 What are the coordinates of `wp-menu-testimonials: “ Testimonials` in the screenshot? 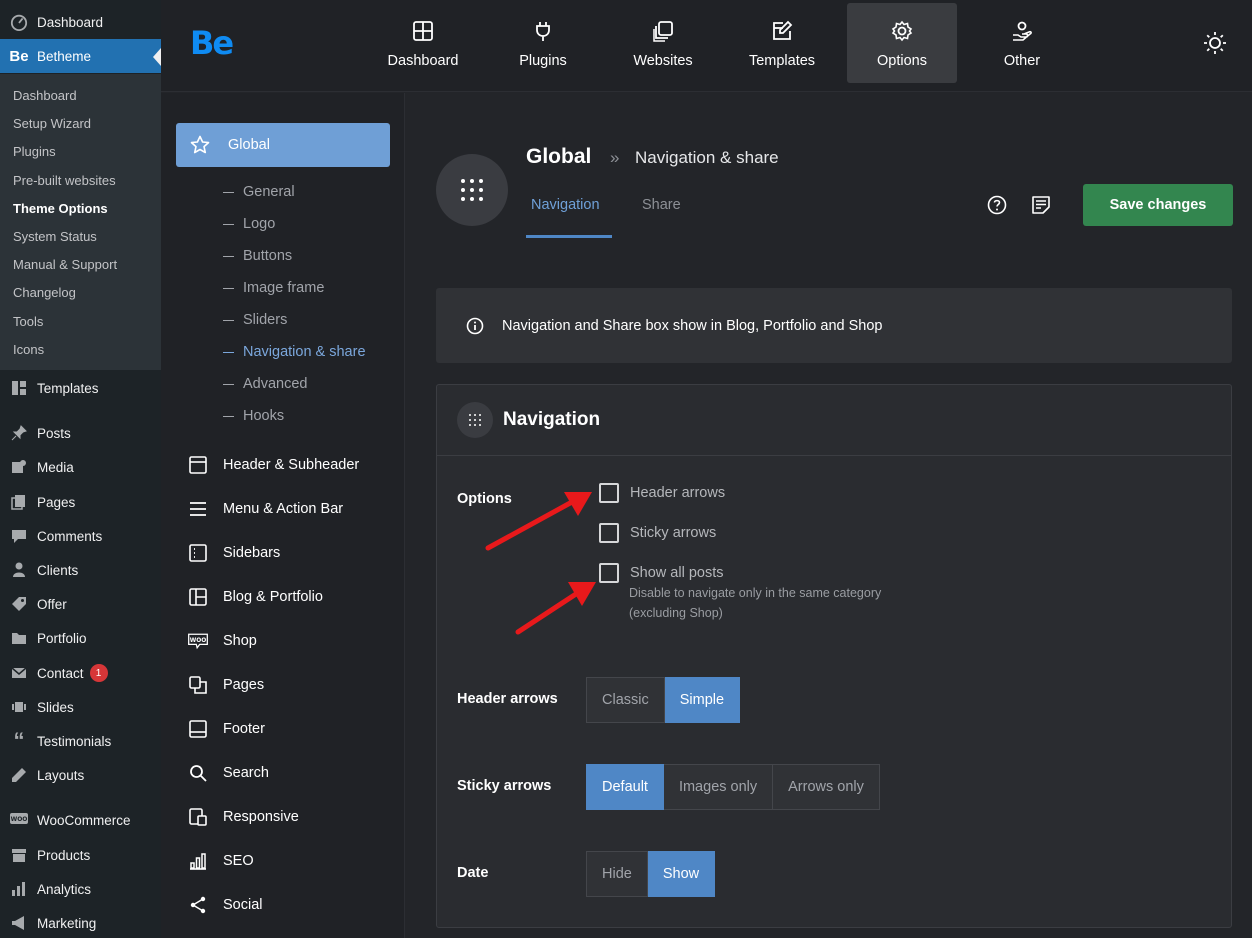 It's located at (80, 741).